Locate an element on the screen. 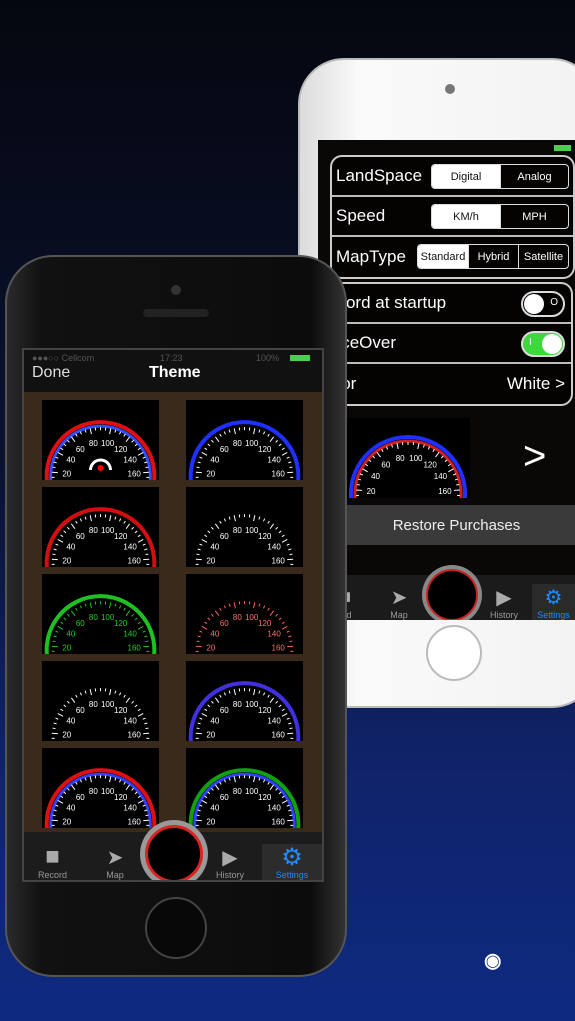 This screenshot has height=1021, width=575. video-camera-icon: ■ is located at coordinates (52, 856).